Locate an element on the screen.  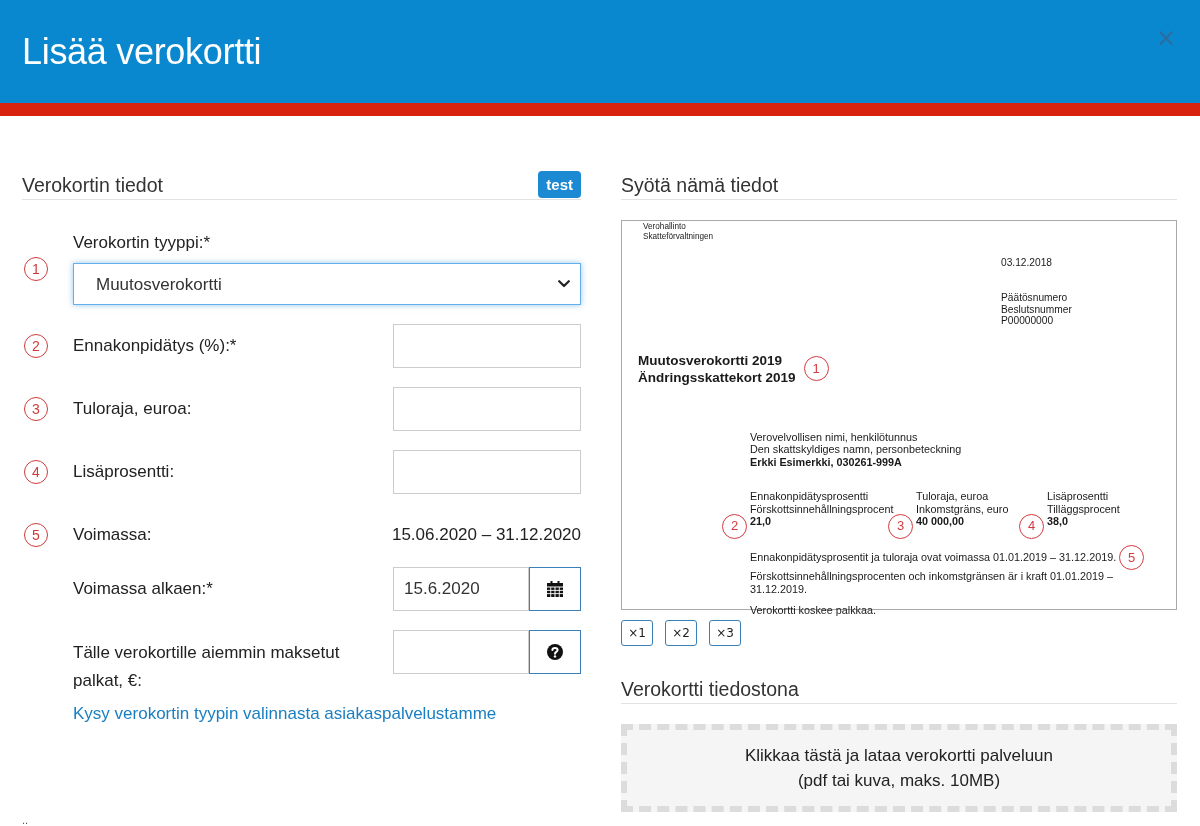
test-button: test is located at coordinates (559, 184).